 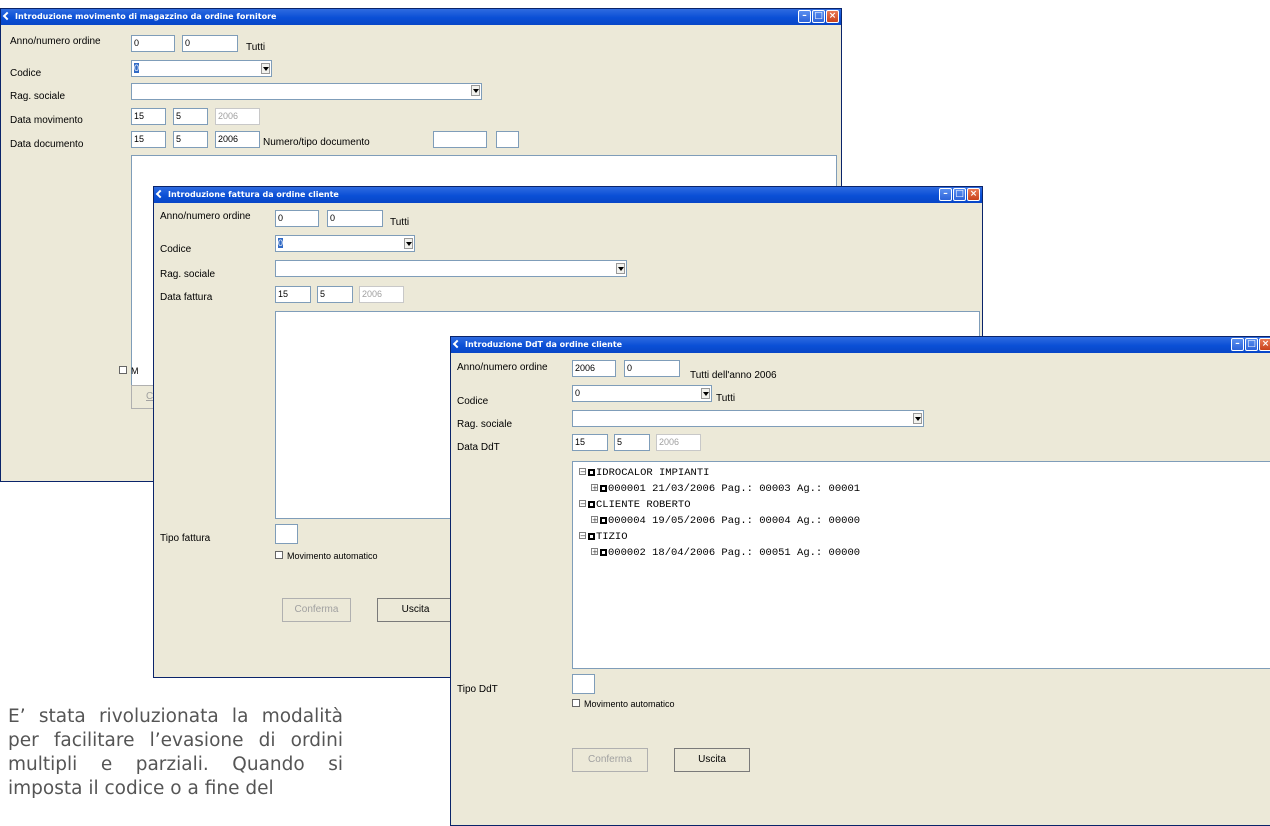 What do you see at coordinates (719, 473) in the screenshot?
I see `tree-node-customer: − IDROCALOR IMPIANTI` at bounding box center [719, 473].